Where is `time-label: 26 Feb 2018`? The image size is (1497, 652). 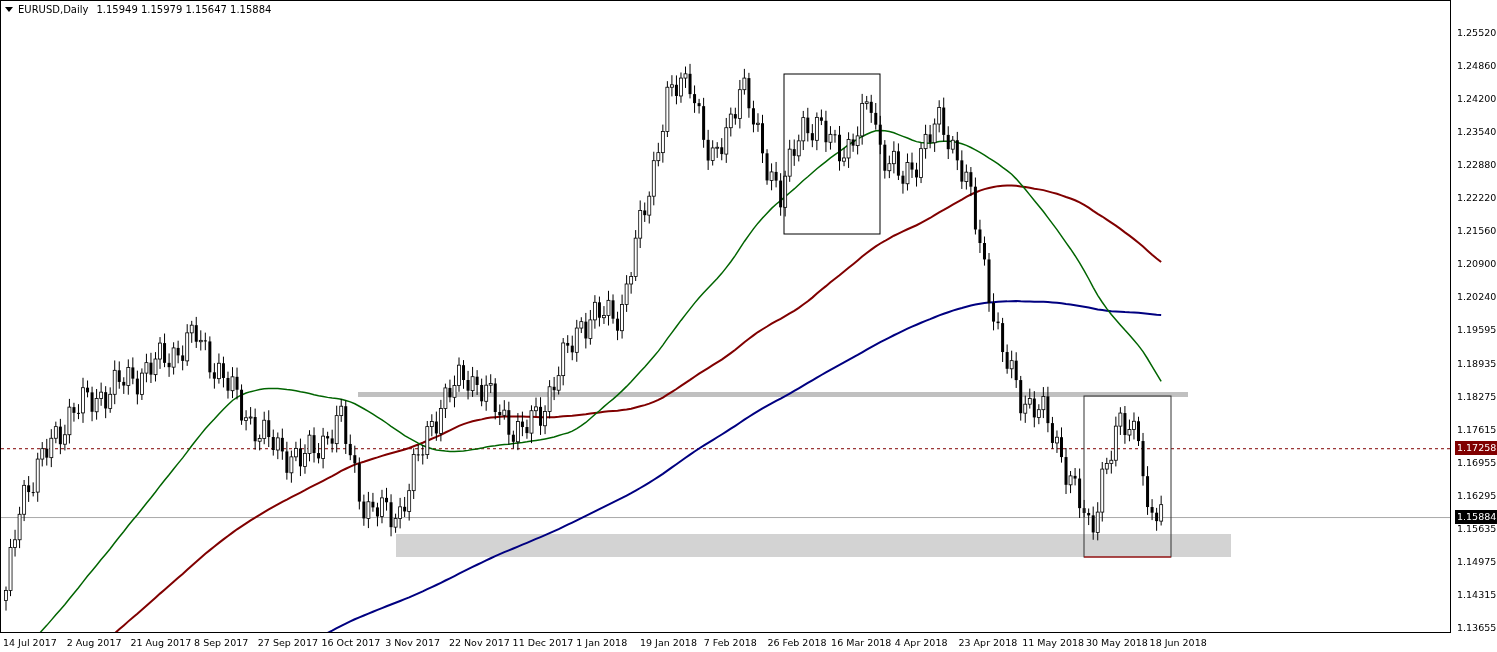
time-label: 26 Feb 2018 is located at coordinates (797, 642).